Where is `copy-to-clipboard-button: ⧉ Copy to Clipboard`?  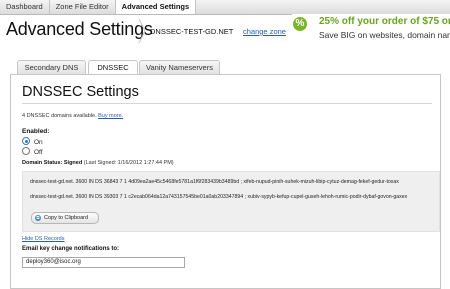
copy-to-clipboard-button: ⧉ Copy to Clipboard is located at coordinates (65, 218).